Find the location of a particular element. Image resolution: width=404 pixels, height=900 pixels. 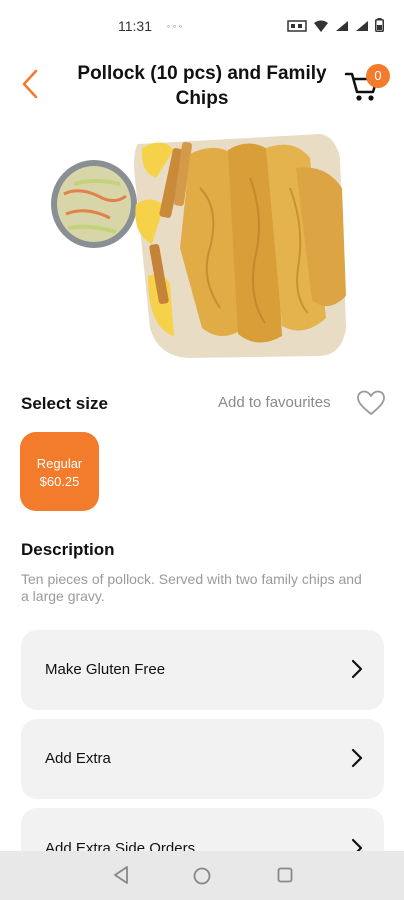

data-icon is located at coordinates (297, 28).